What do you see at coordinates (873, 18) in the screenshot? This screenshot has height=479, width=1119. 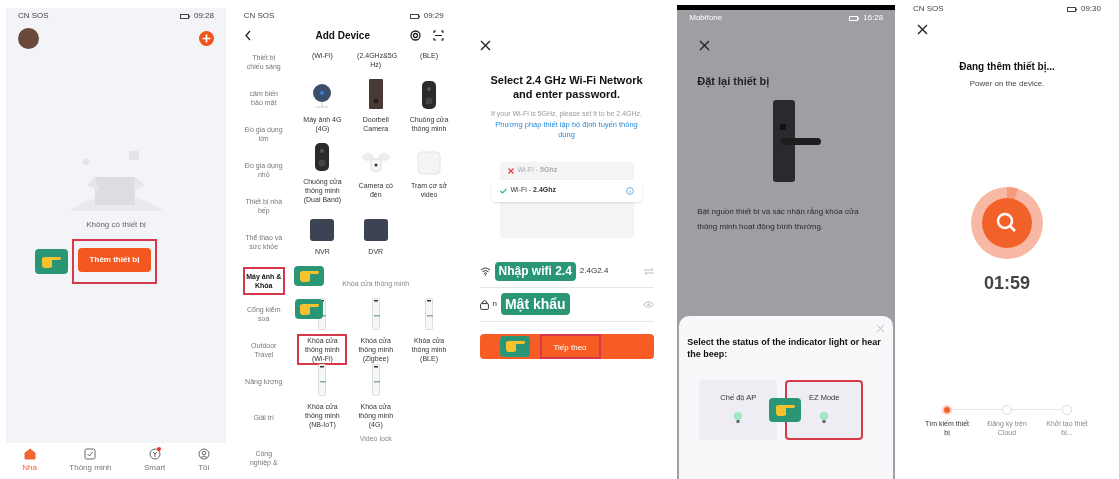 I see `clock-text: 16:28` at bounding box center [873, 18].